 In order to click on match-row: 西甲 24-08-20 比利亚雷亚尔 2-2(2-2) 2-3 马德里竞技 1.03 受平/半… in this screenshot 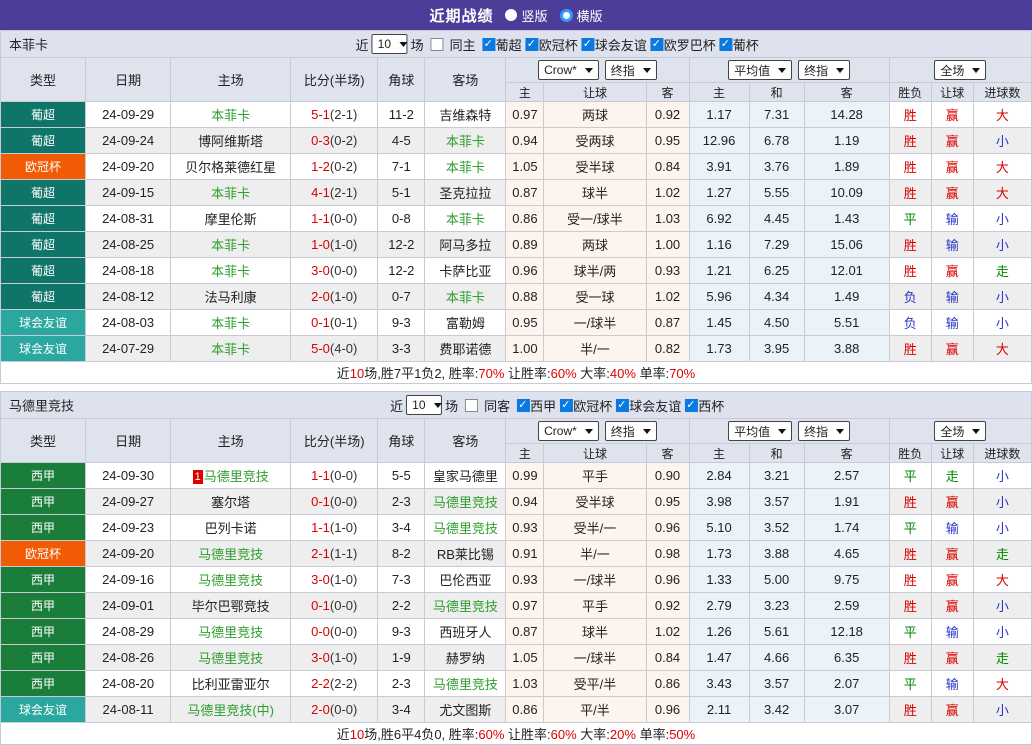, I will do `click(516, 683)`.